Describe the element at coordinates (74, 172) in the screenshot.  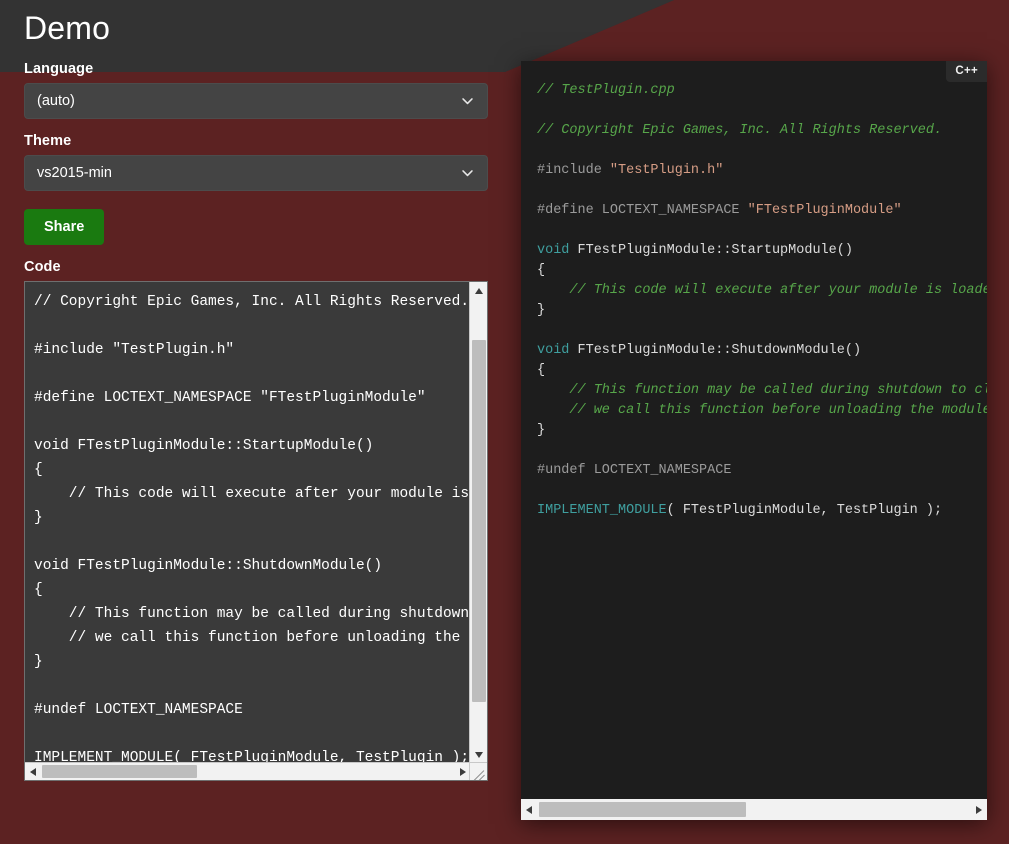
I see `theme-select-value: vs2015-min` at that location.